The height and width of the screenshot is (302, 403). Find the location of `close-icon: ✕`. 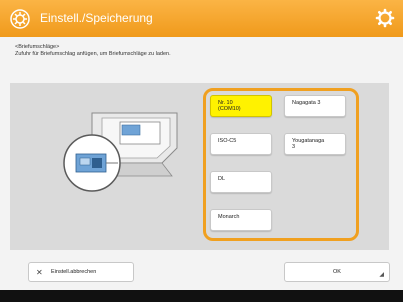

close-icon: ✕ is located at coordinates (39, 272).